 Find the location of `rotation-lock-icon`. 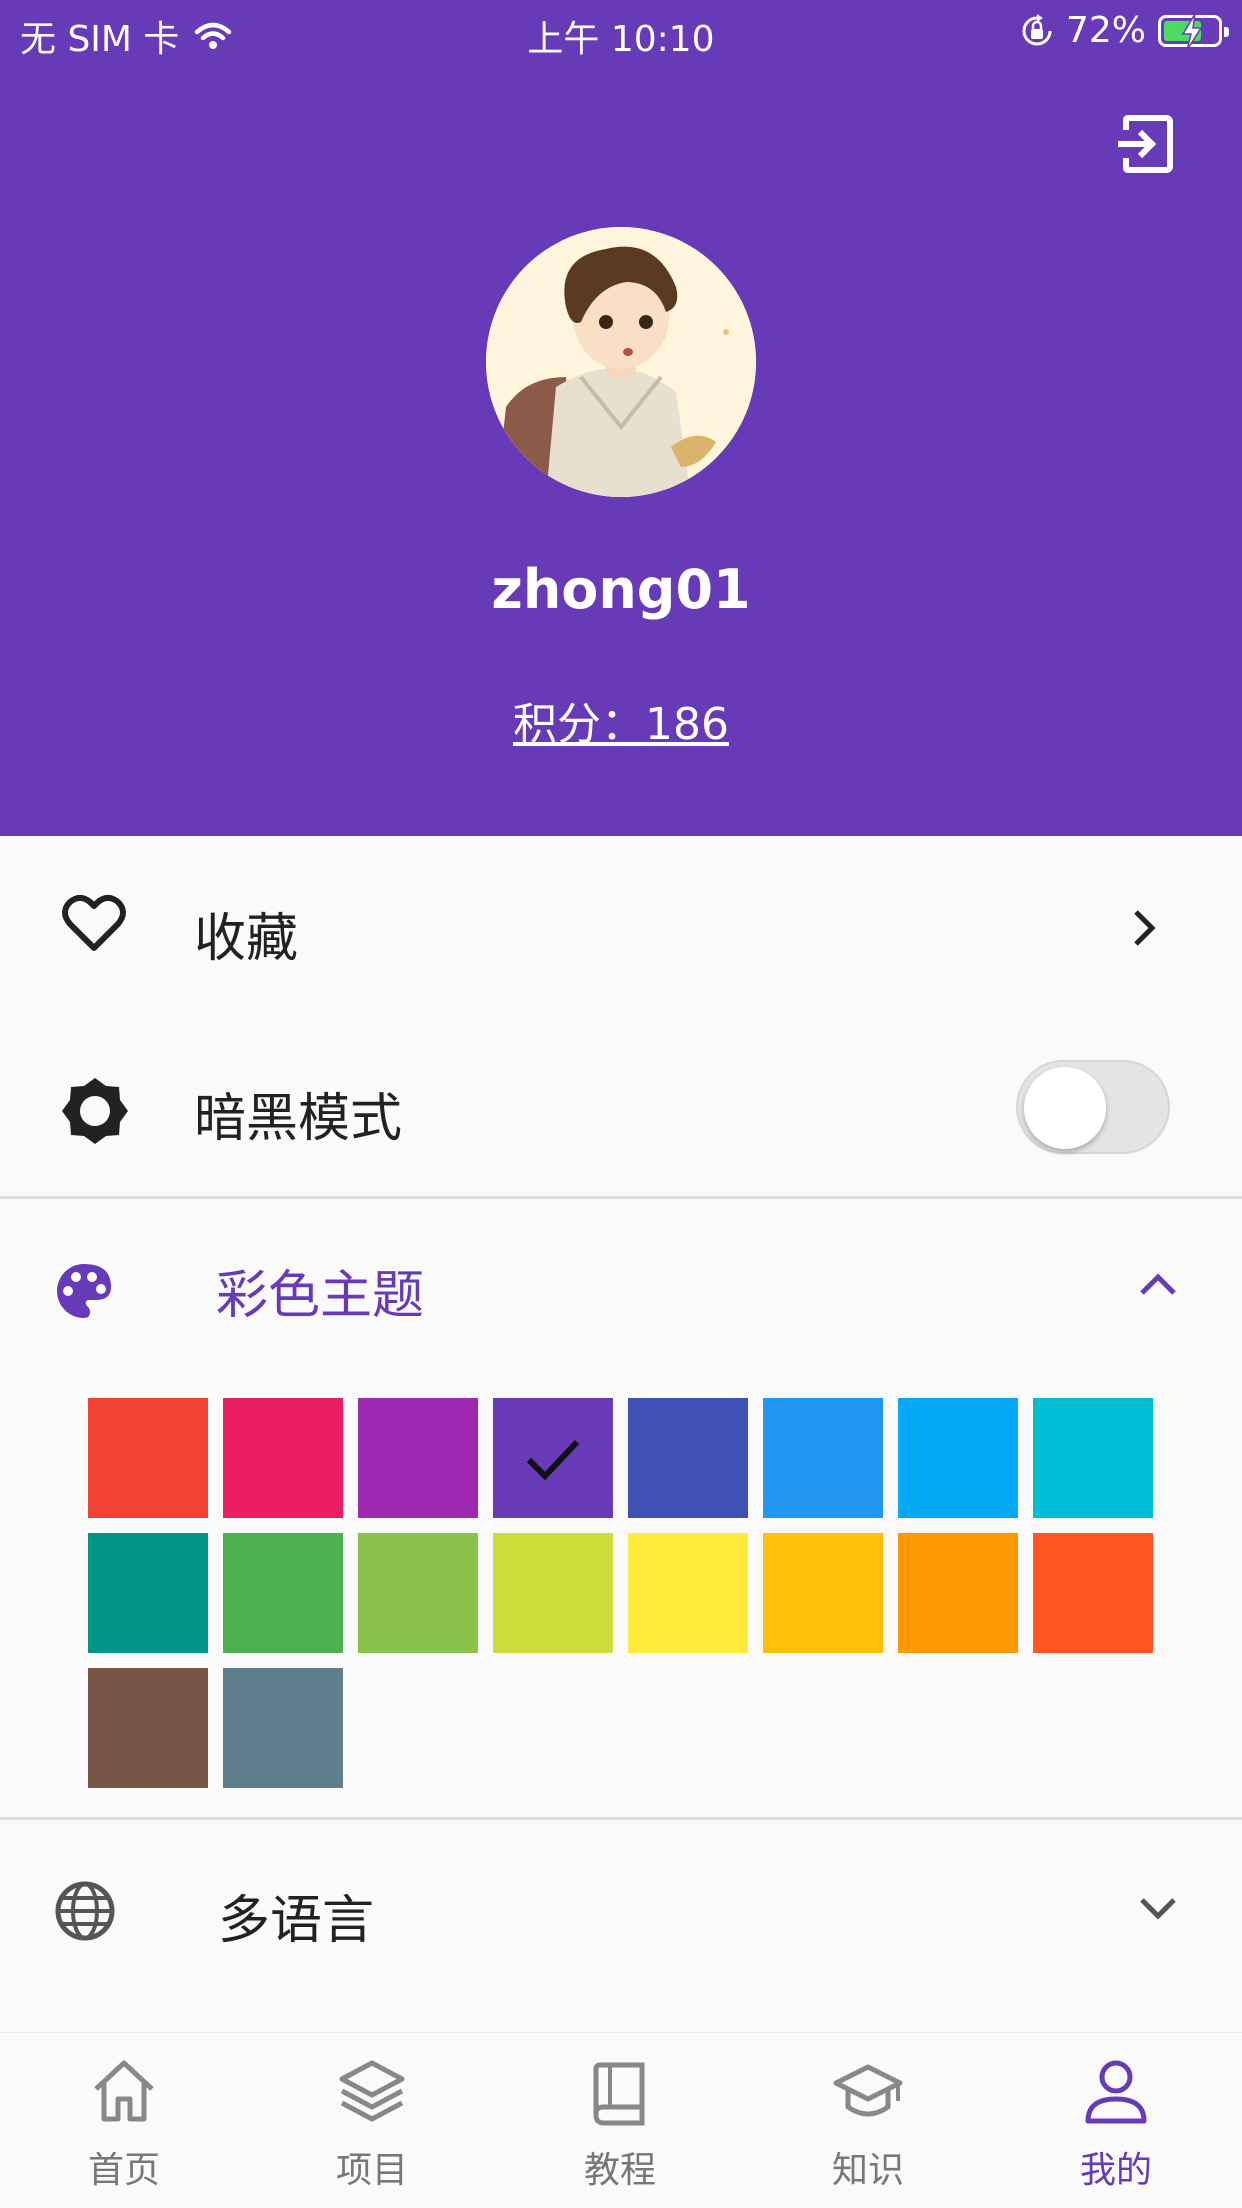

rotation-lock-icon is located at coordinates (1037, 29).